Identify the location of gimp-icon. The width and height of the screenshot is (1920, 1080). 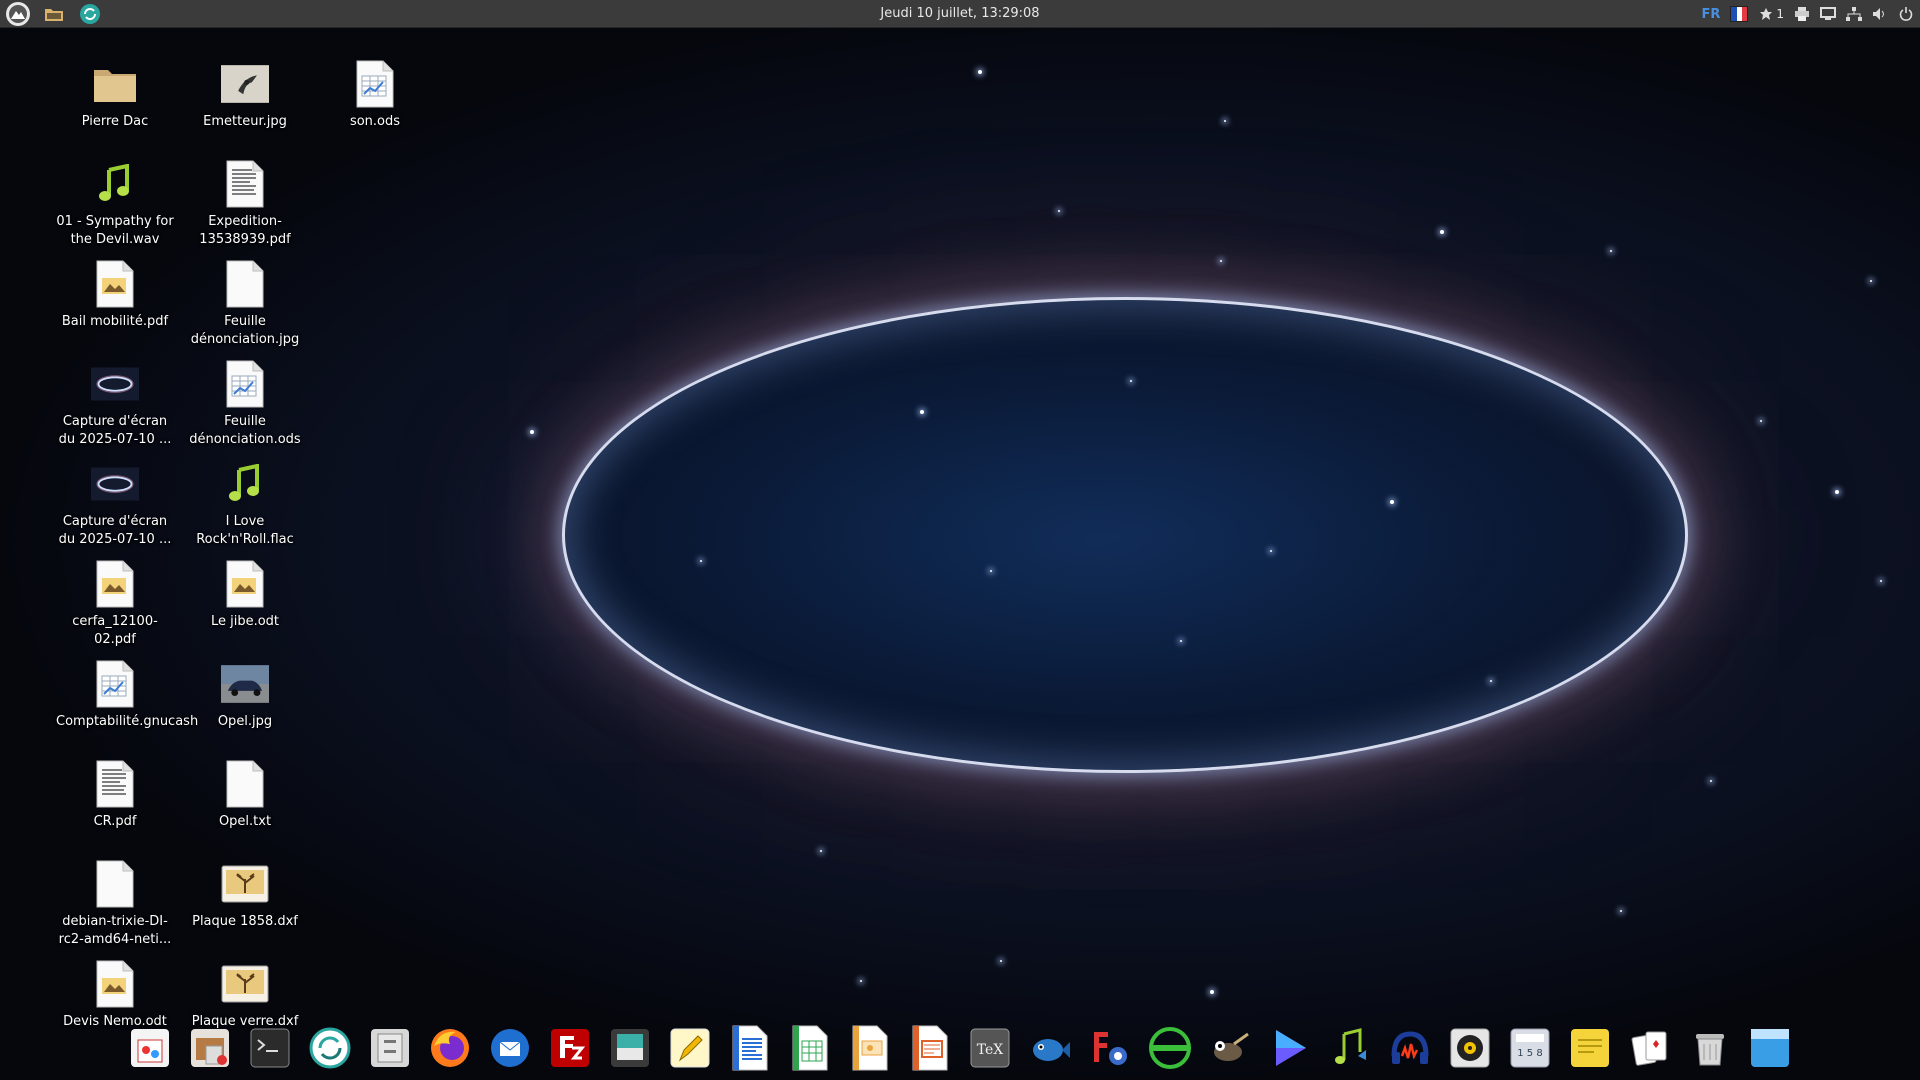
(1230, 1048).